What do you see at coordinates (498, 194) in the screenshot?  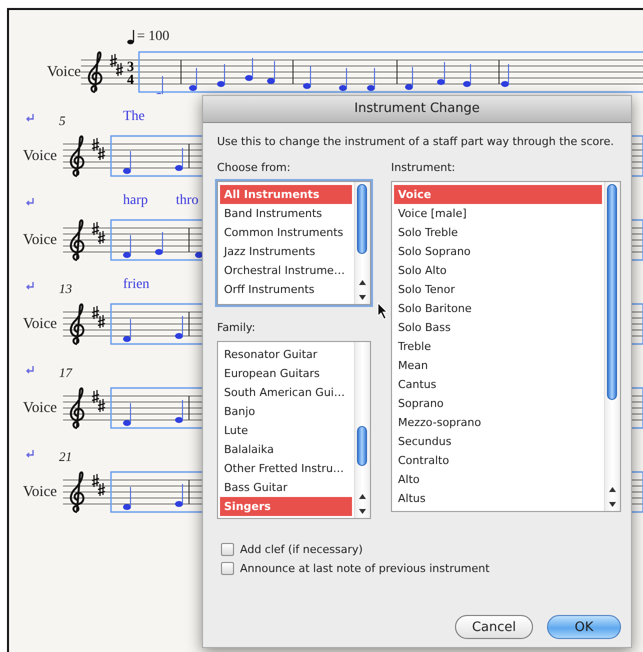 I see `list-item: Voice` at bounding box center [498, 194].